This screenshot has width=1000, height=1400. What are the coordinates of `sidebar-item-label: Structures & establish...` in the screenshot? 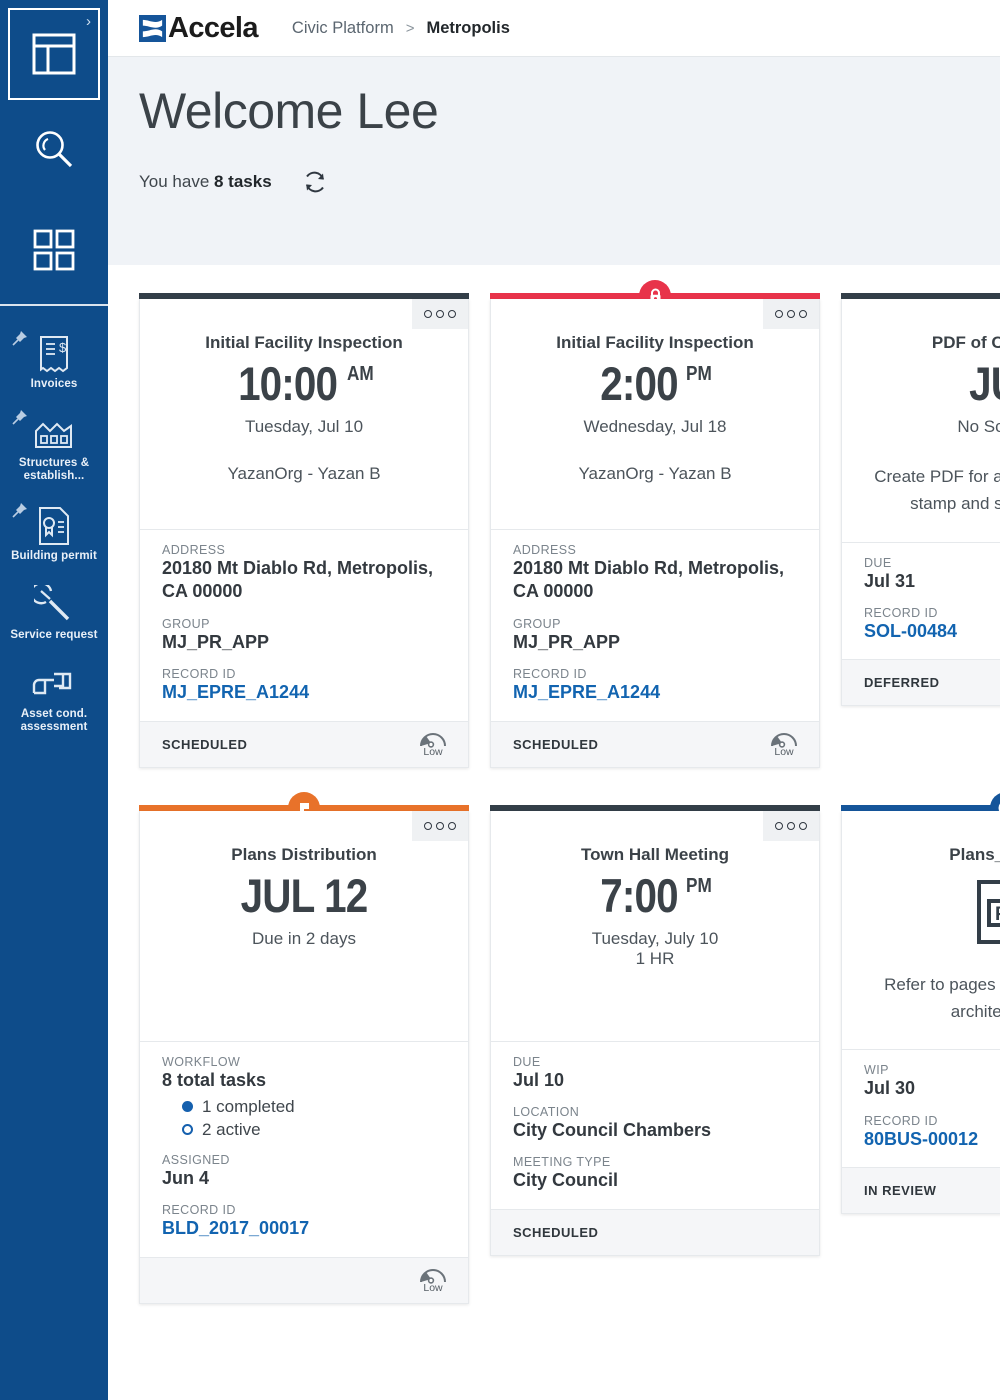 It's located at (54, 470).